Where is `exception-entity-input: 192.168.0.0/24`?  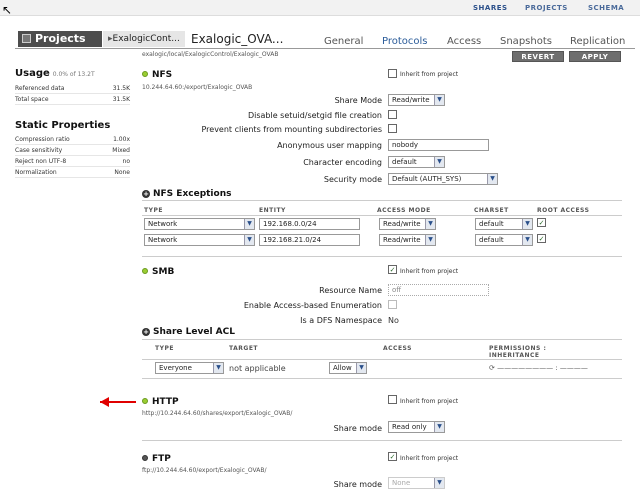
exception-entity-input: 192.168.0.0/24 is located at coordinates (309, 224).